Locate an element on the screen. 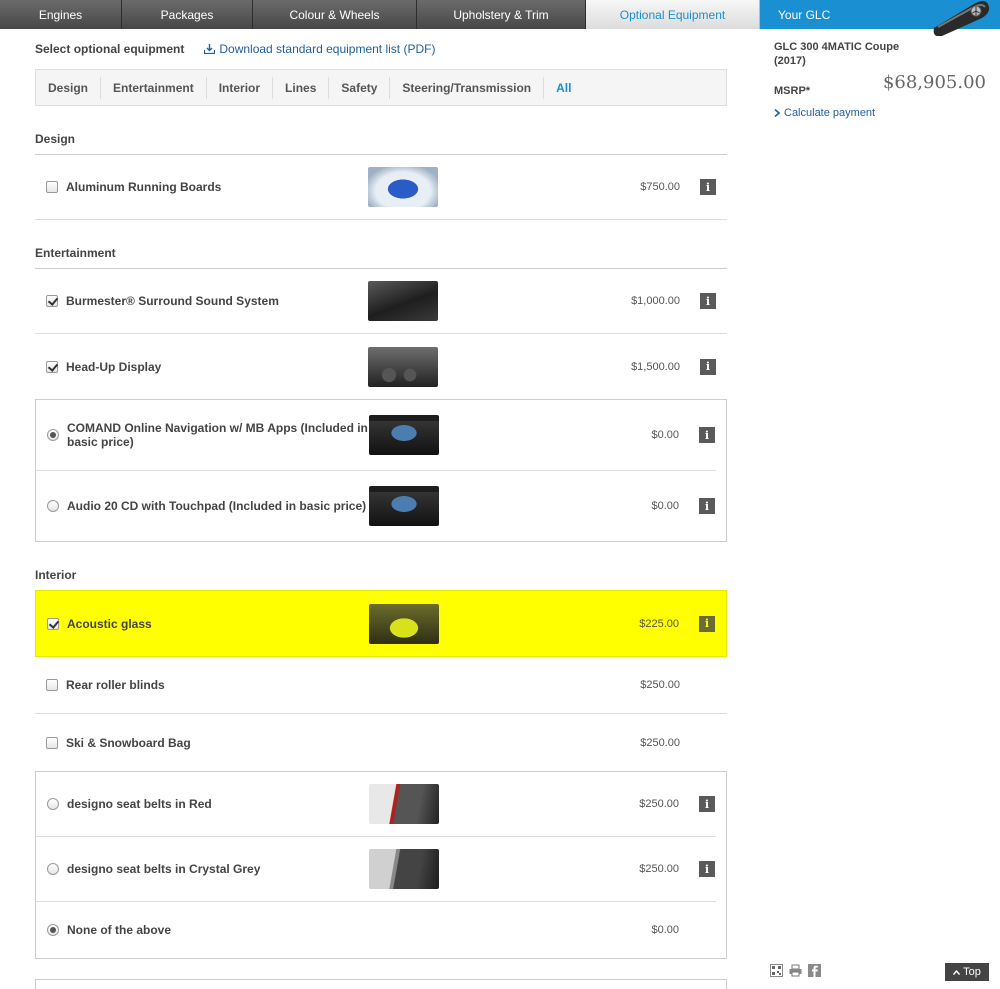 The width and height of the screenshot is (1000, 989). tab-label: Colour & Wheels is located at coordinates (334, 14).